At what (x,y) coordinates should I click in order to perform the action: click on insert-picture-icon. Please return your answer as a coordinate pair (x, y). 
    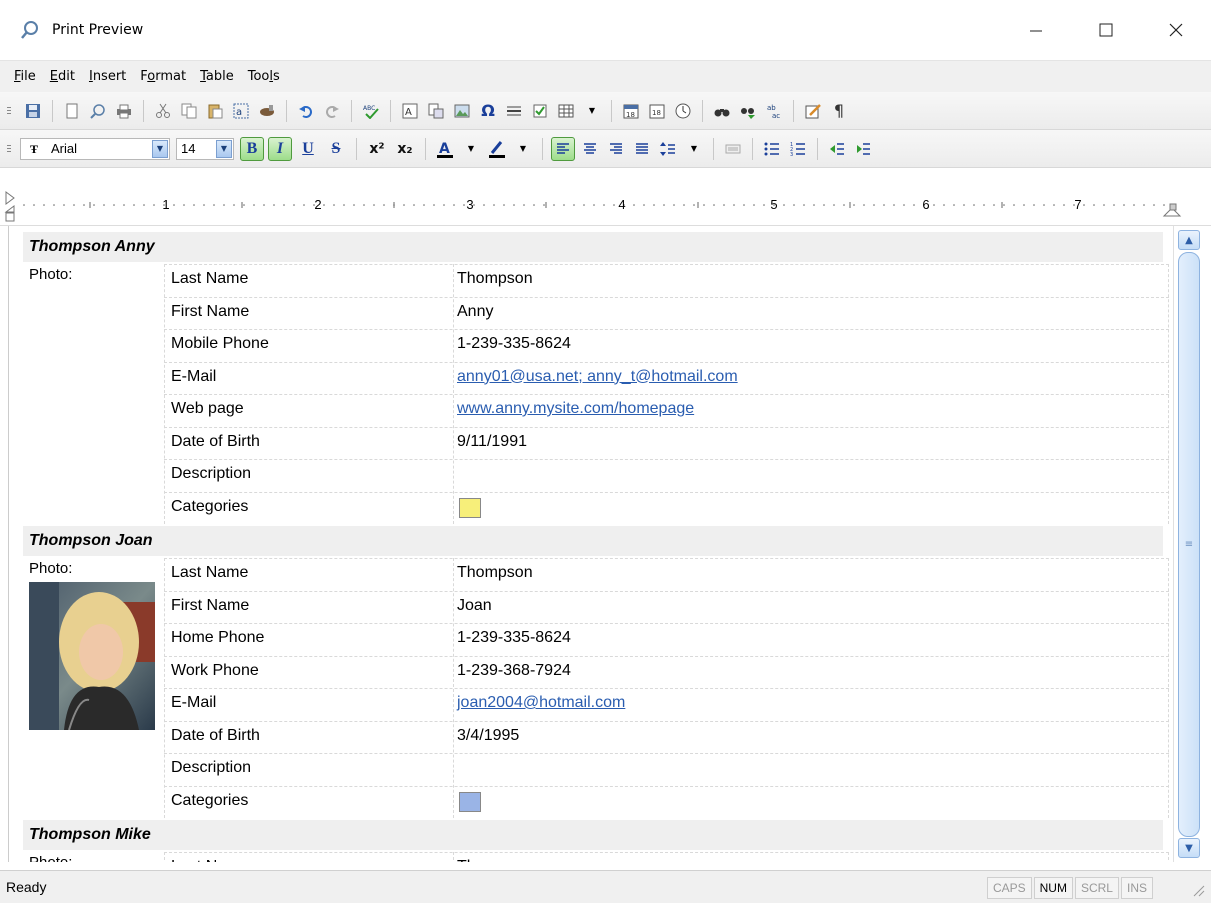
    Looking at the image, I should click on (462, 111).